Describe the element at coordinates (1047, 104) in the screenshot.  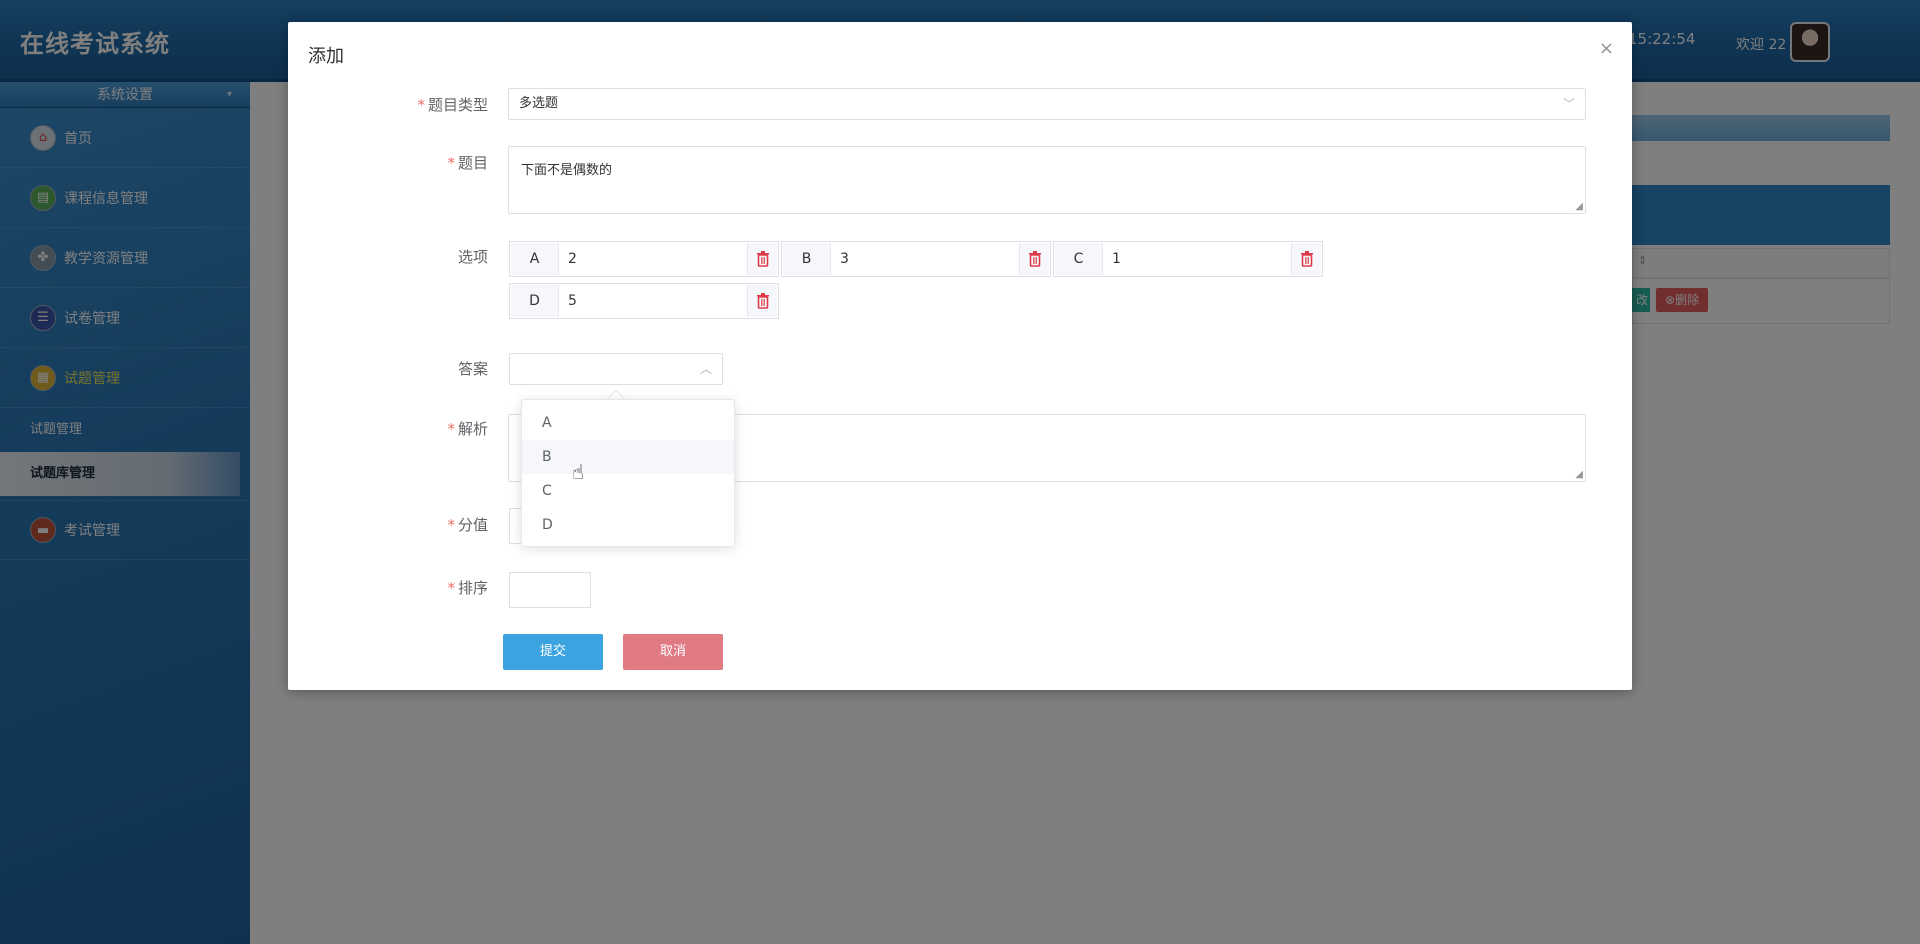
I see `type-select: 多选题 ﹀` at that location.